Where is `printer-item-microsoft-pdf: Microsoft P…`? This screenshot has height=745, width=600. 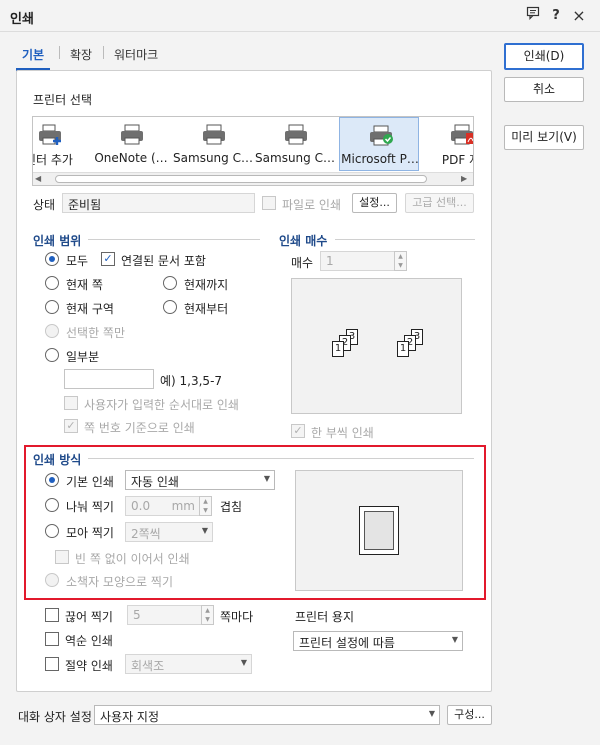 printer-item-microsoft-pdf: Microsoft P… is located at coordinates (379, 144).